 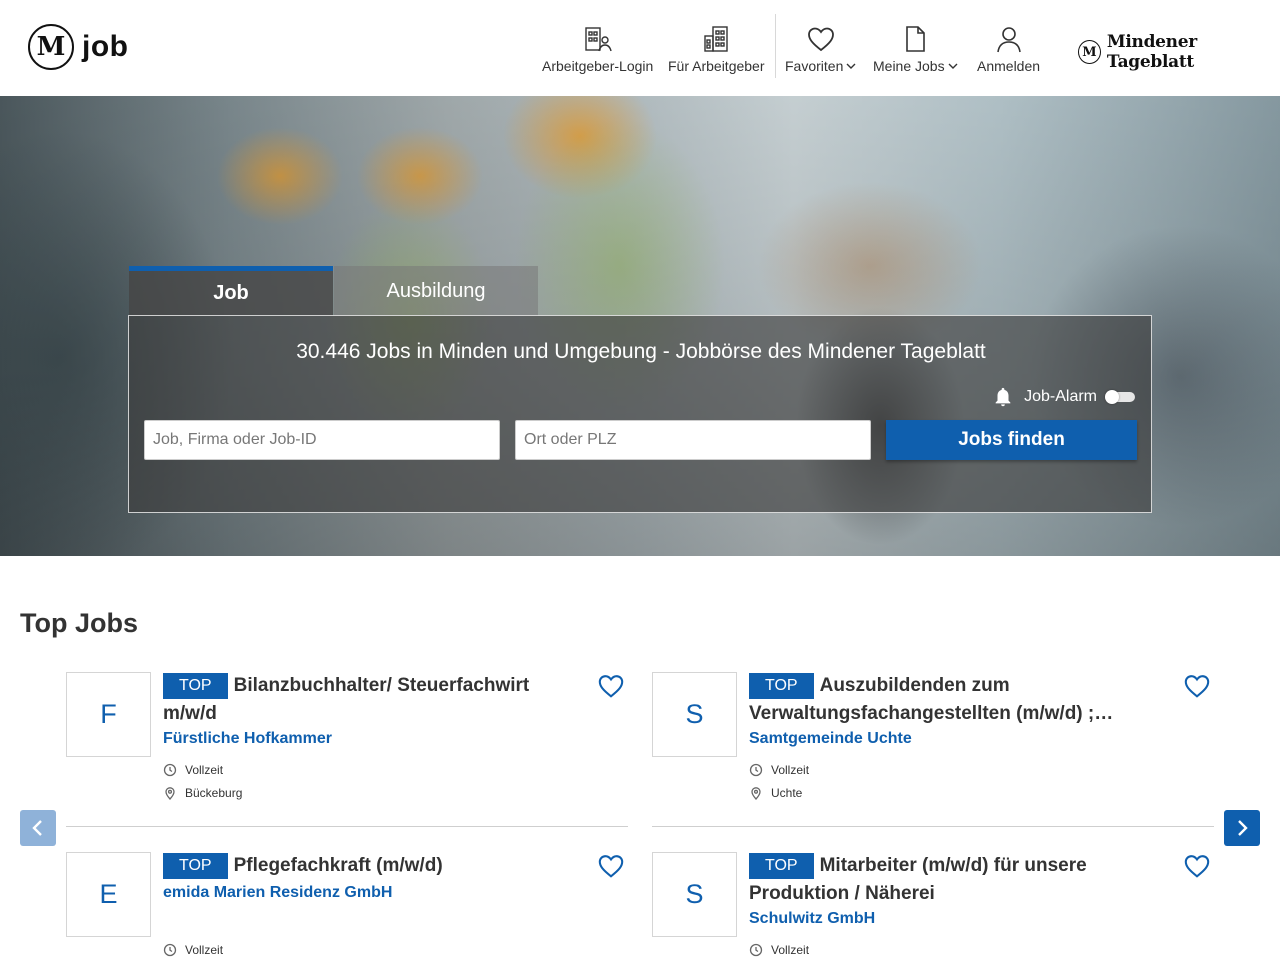 What do you see at coordinates (368, 866) in the screenshot?
I see `job-title: TOP Pflegefachkraft (m/w/d)` at bounding box center [368, 866].